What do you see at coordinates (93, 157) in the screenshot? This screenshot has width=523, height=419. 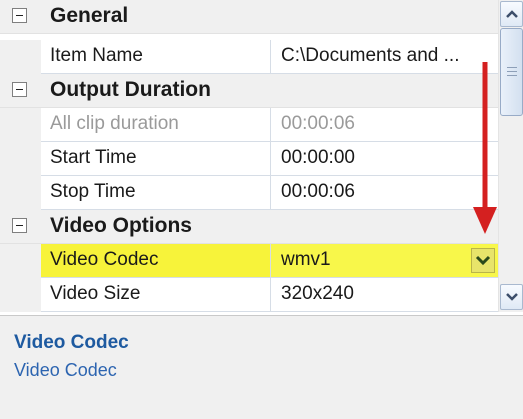 I see `property-name: Start Time` at bounding box center [93, 157].